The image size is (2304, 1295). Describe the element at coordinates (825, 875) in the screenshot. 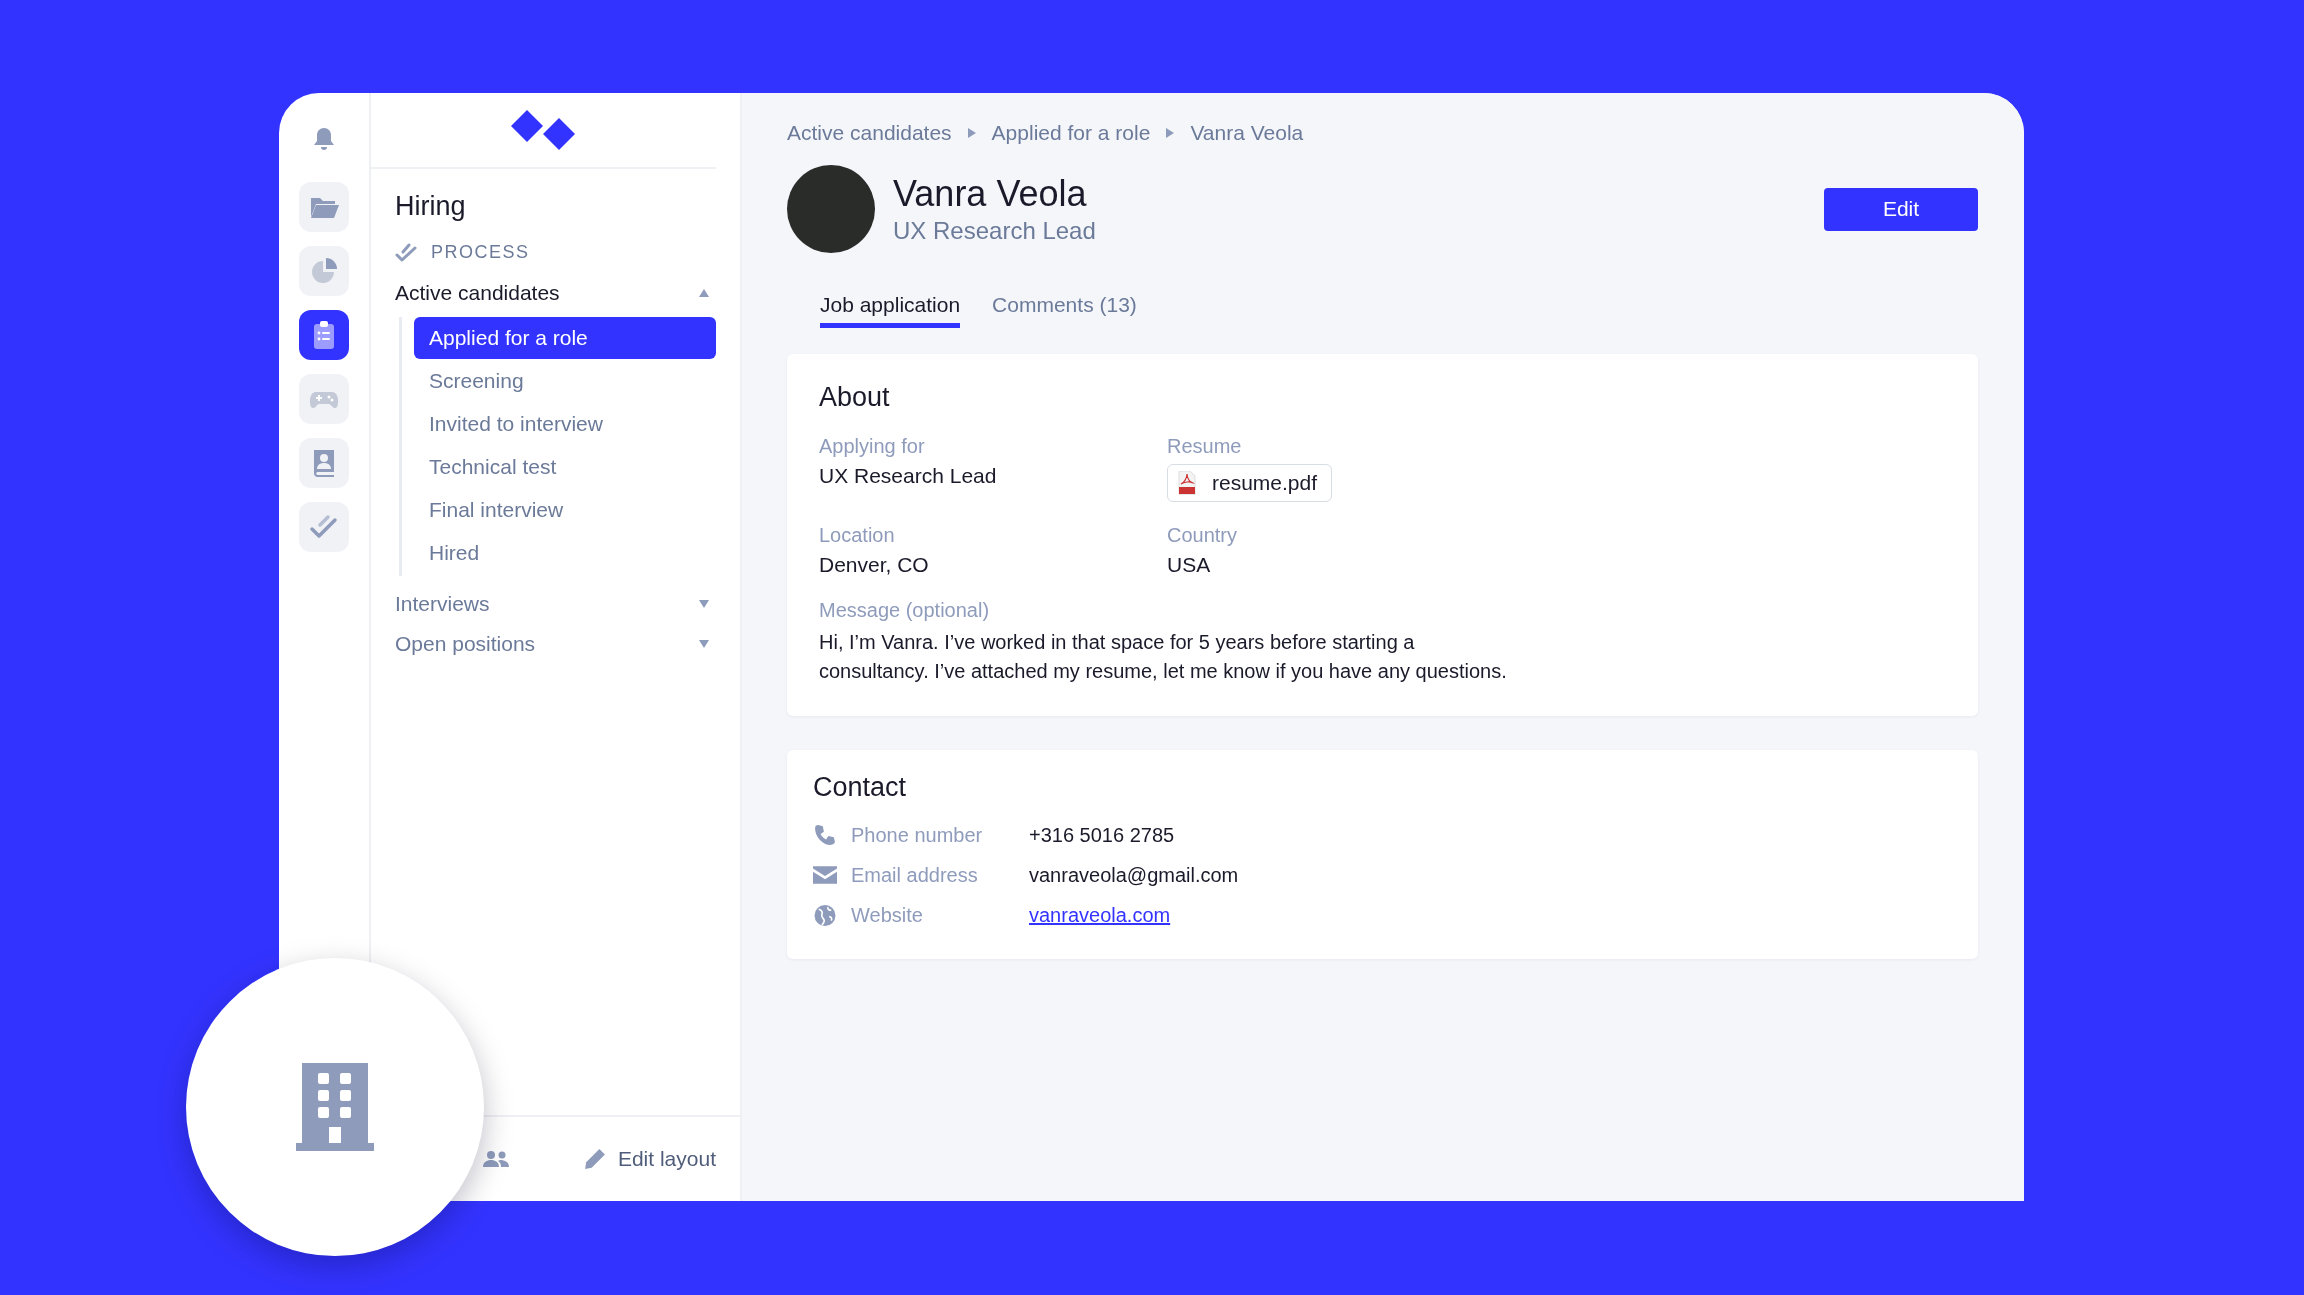

I see `envelope-icon` at that location.